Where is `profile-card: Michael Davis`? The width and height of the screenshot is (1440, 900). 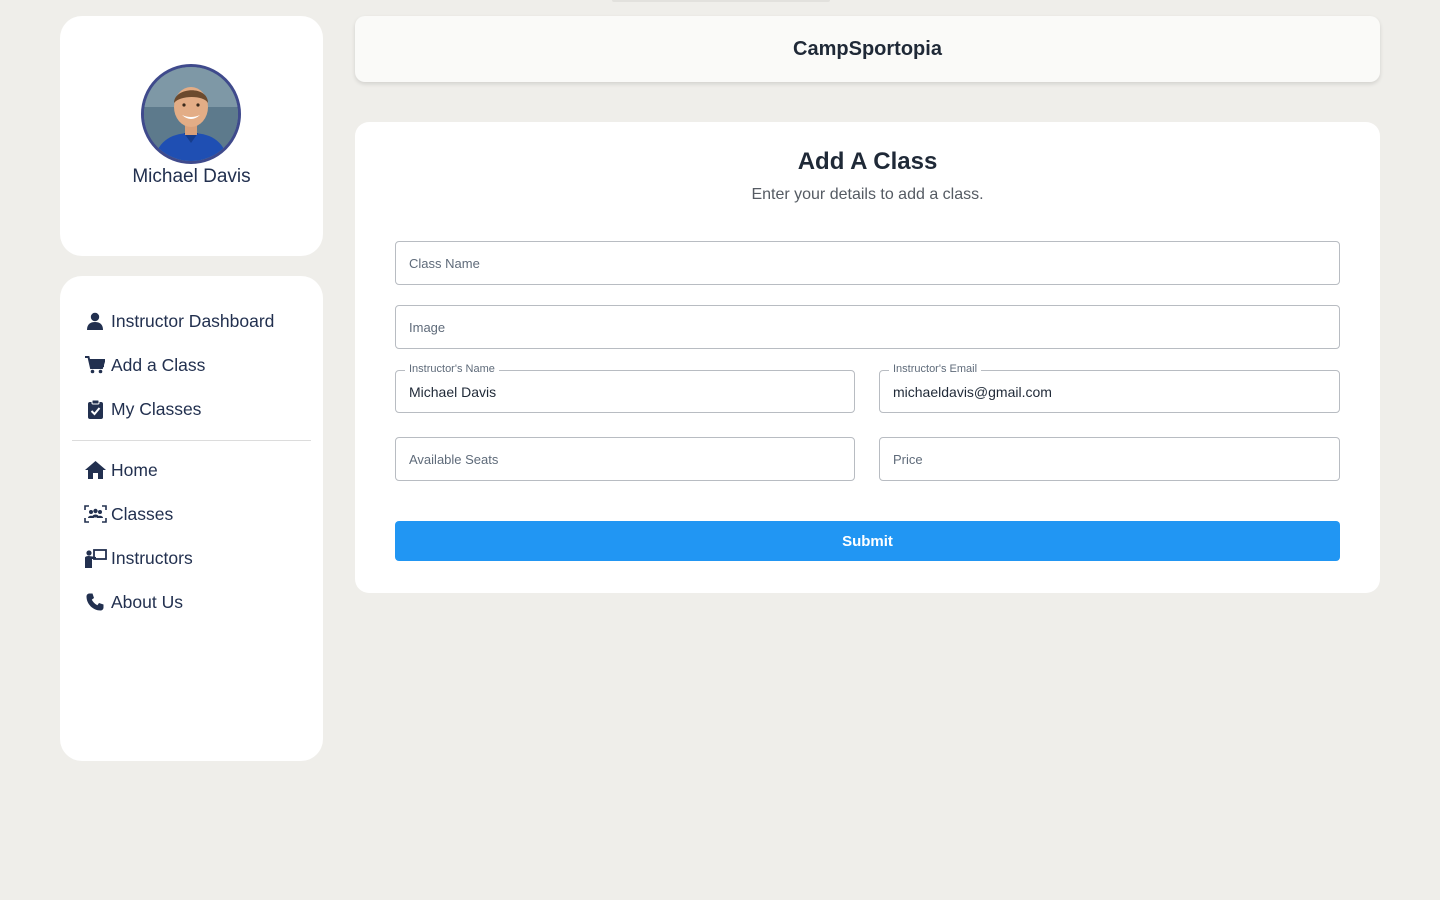
profile-card: Michael Davis is located at coordinates (191, 136).